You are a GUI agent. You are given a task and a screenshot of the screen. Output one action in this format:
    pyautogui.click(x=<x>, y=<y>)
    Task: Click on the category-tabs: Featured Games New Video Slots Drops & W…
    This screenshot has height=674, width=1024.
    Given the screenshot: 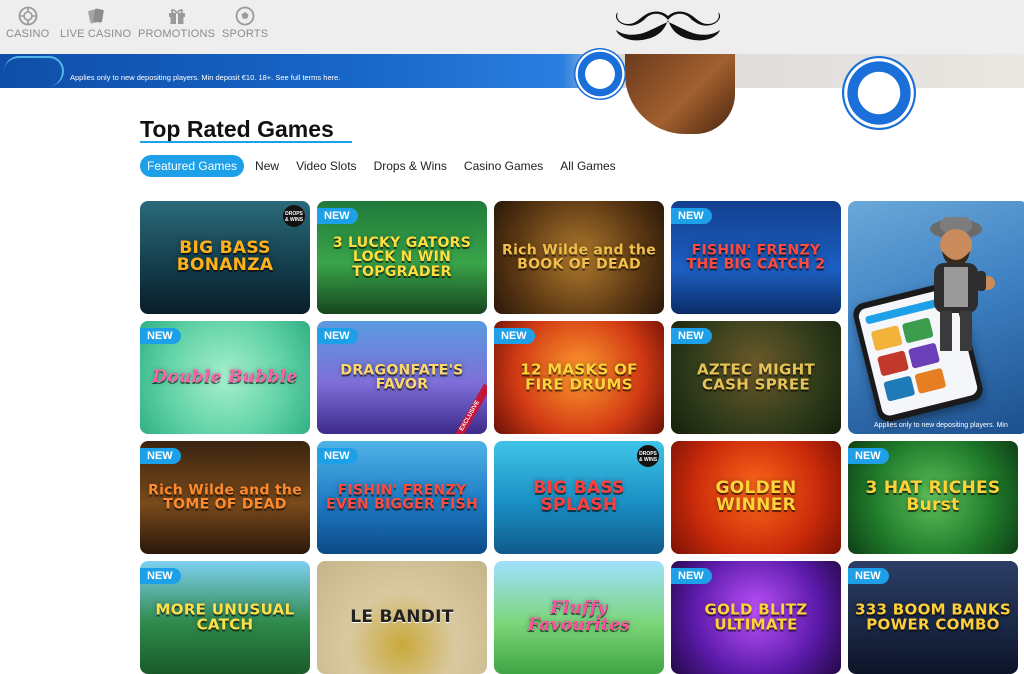 What is the action you would take?
    pyautogui.click(x=382, y=166)
    